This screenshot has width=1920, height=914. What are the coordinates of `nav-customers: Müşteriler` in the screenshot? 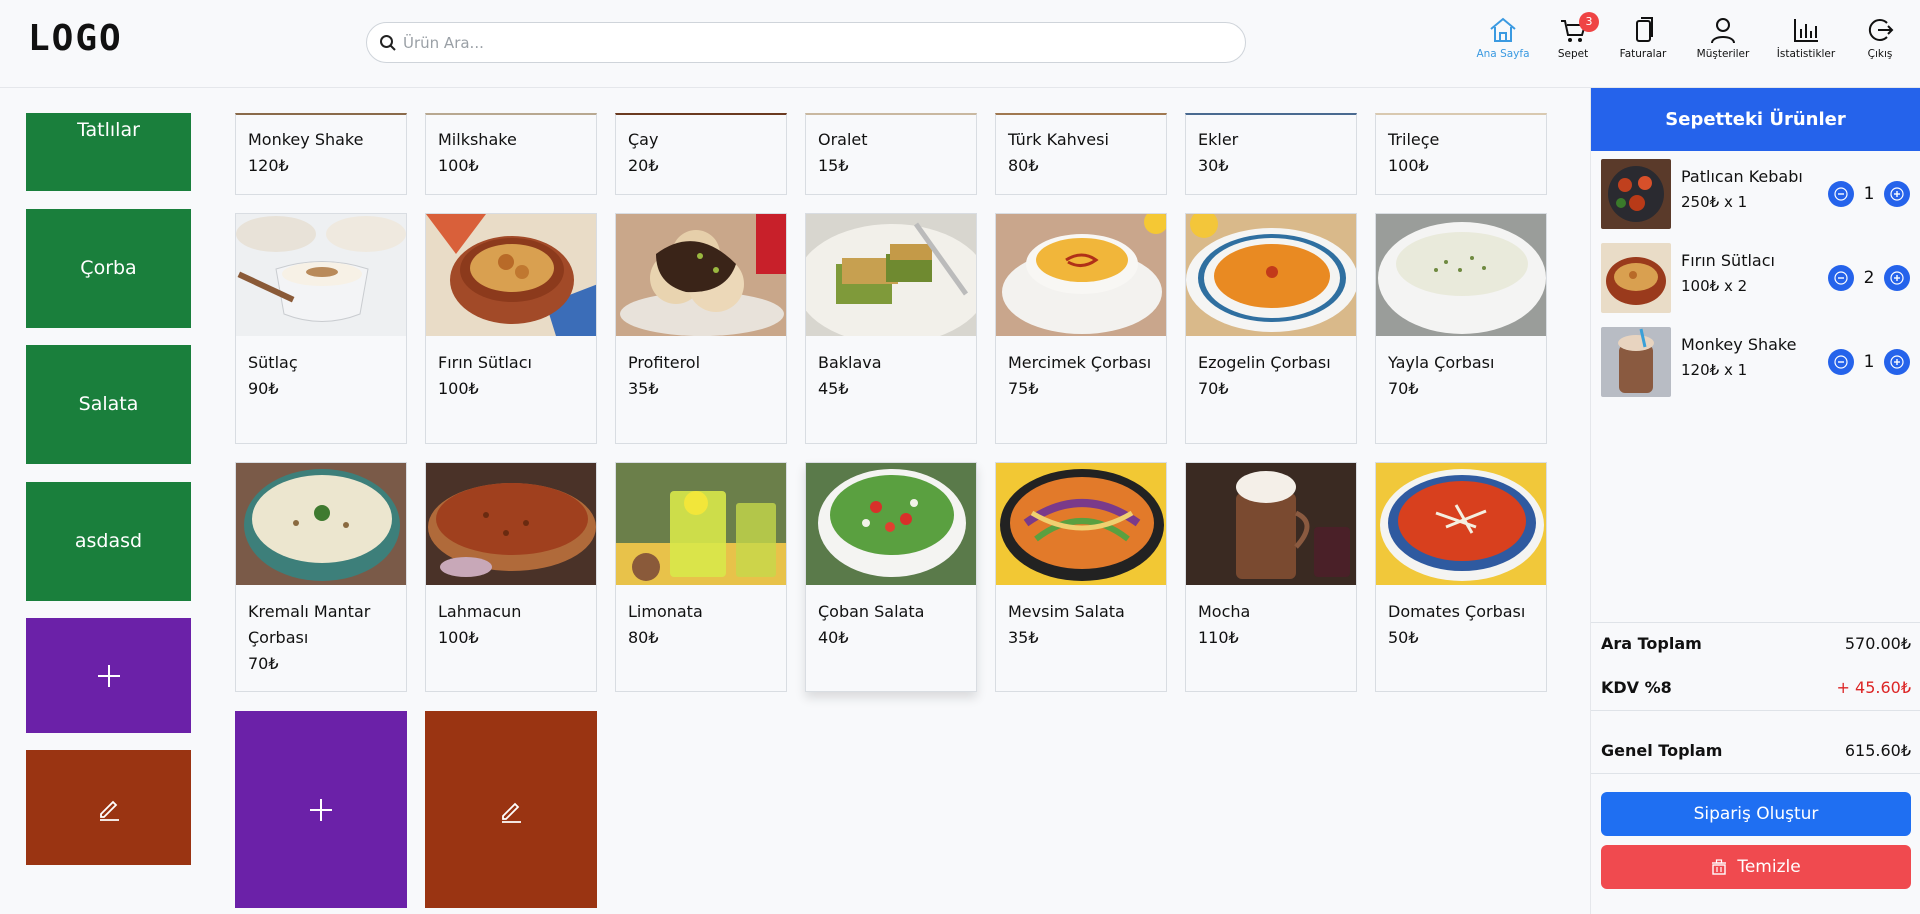 It's located at (1723, 38).